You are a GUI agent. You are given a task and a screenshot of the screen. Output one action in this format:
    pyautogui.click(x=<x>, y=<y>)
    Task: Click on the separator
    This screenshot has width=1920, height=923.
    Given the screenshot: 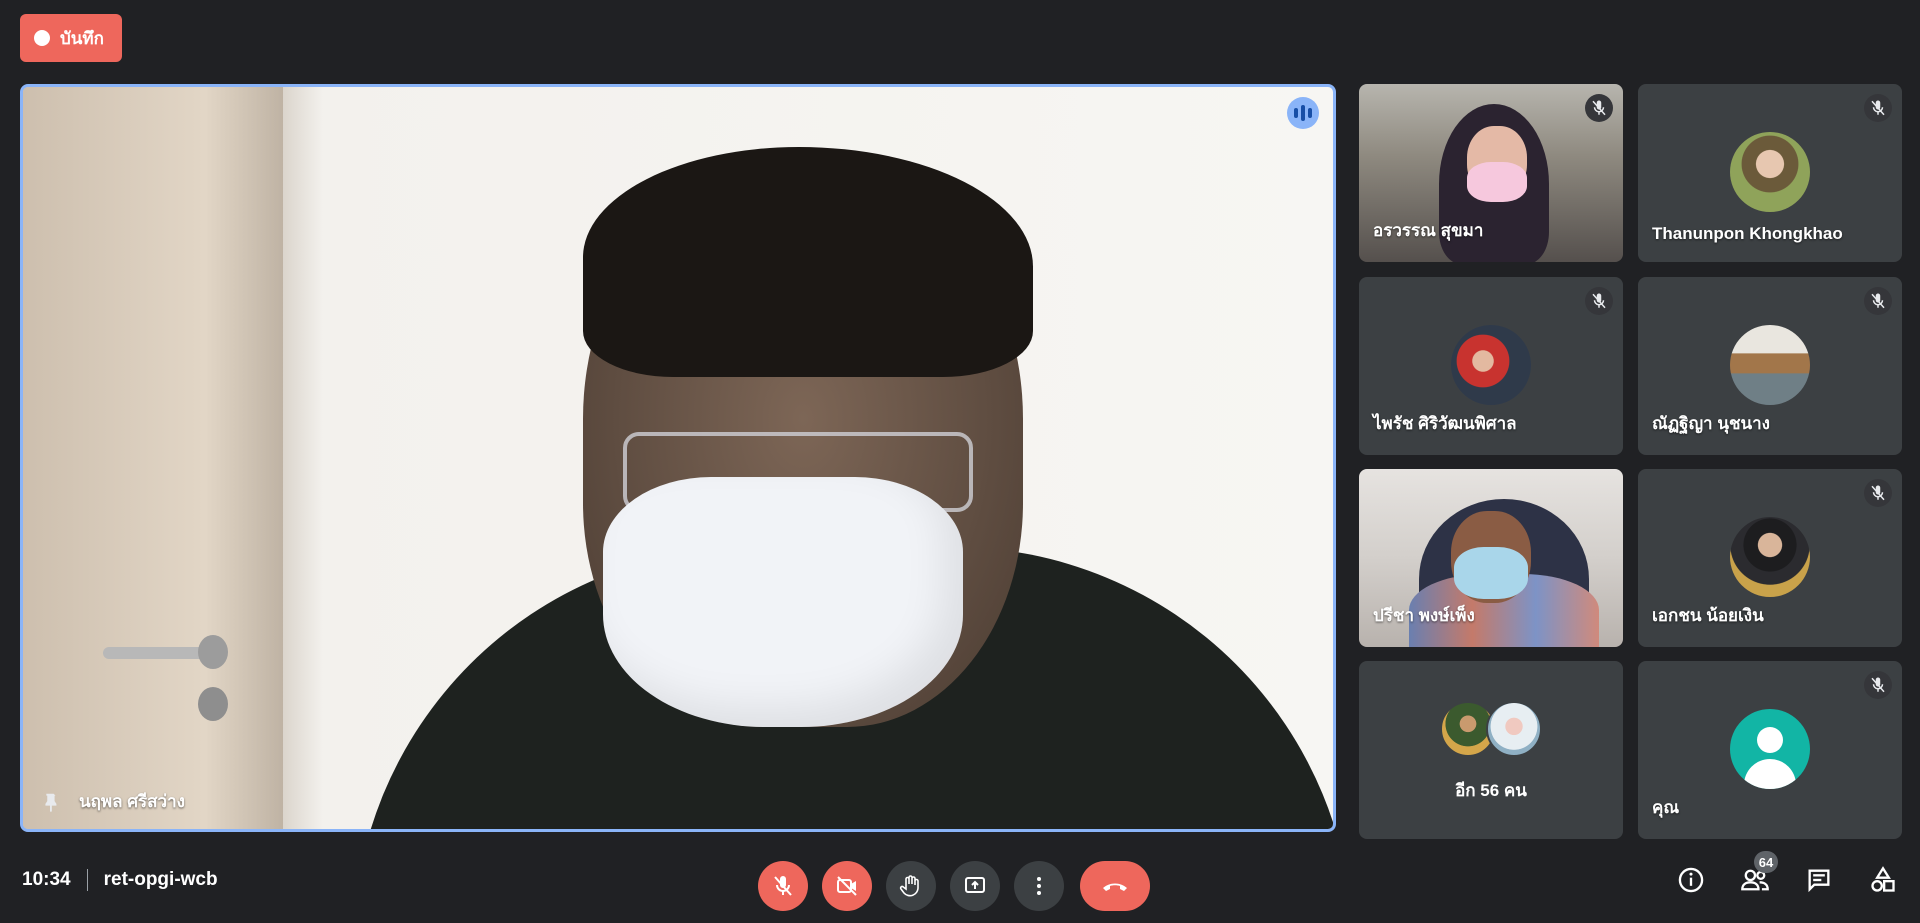 What is the action you would take?
    pyautogui.click(x=87, y=880)
    